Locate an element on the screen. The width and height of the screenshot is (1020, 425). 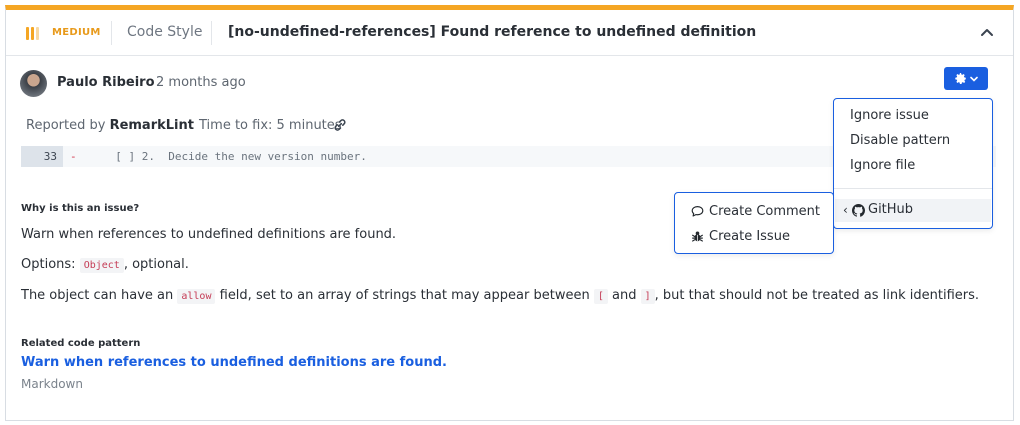
diff-marker: - is located at coordinates (73, 156).